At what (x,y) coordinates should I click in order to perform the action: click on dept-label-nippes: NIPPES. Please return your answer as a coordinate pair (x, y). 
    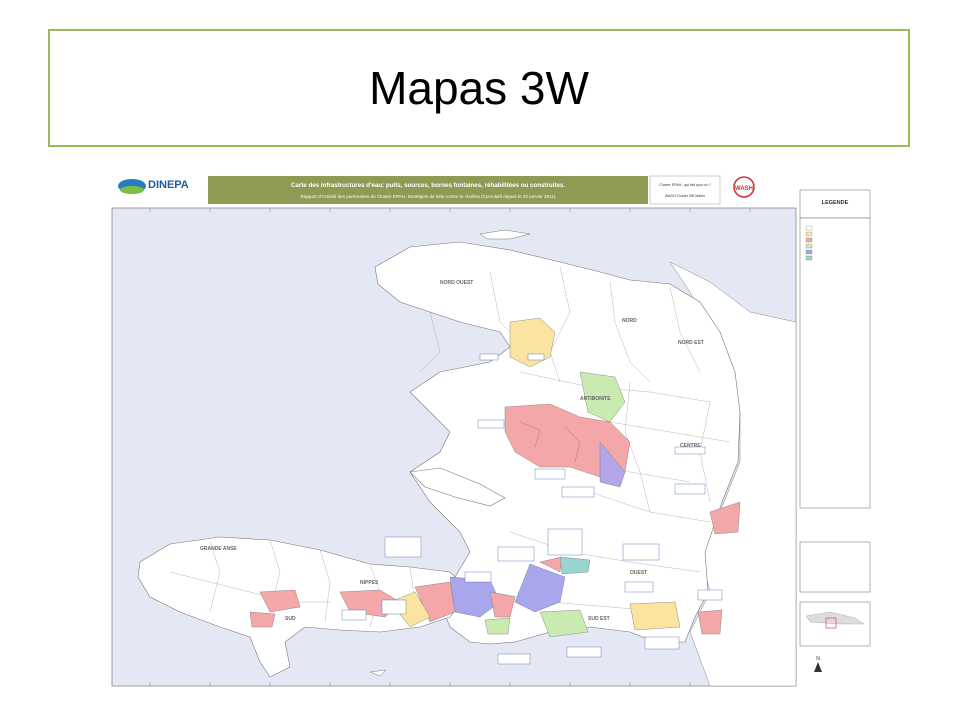
    Looking at the image, I should click on (369, 583).